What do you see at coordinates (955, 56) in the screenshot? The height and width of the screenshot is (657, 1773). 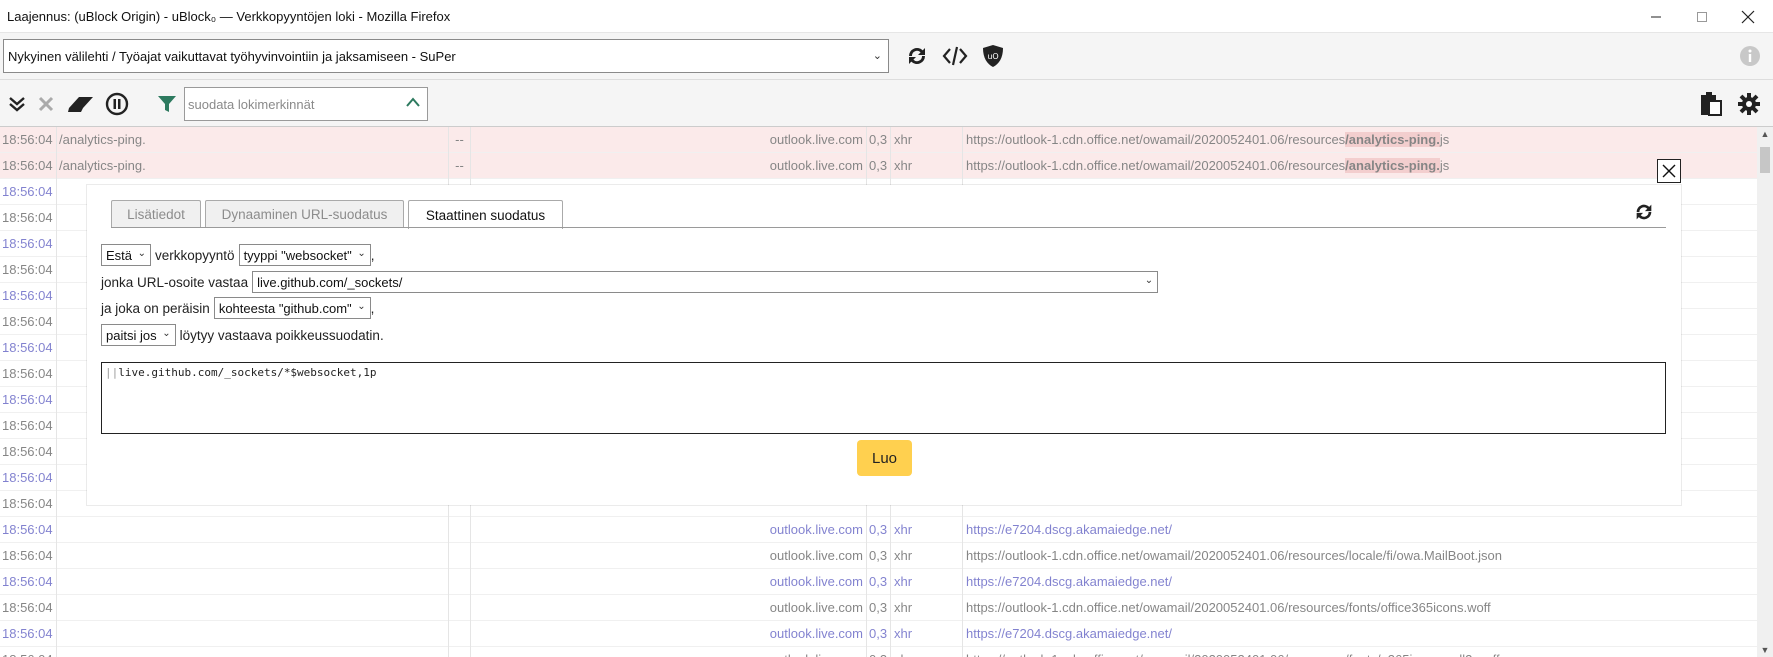 I see `code-icon` at bounding box center [955, 56].